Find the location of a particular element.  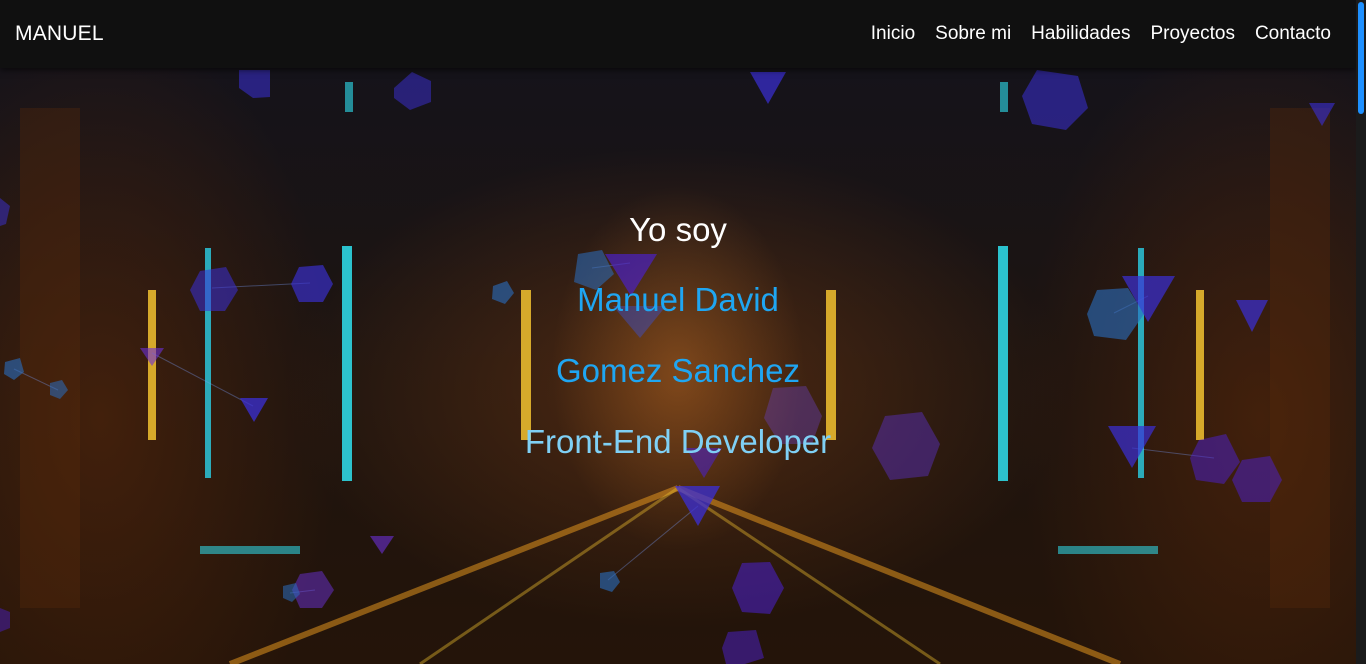

brand-logo: MANUEL is located at coordinates (59, 34).